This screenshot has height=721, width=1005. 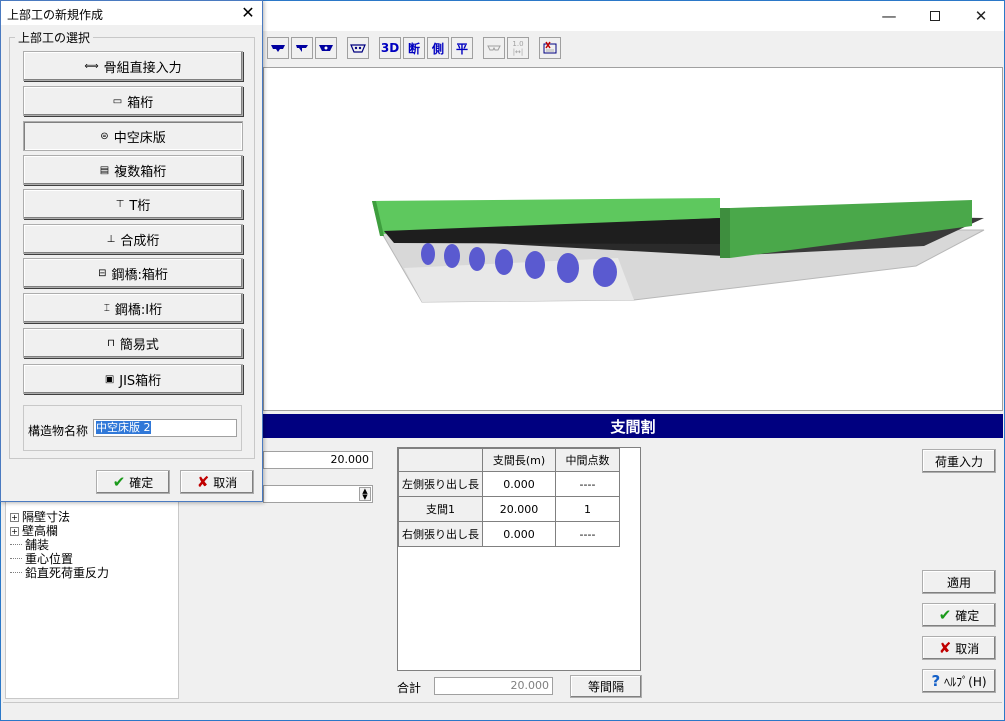 I want to click on dimension-label: 1.0, so click(x=518, y=44).